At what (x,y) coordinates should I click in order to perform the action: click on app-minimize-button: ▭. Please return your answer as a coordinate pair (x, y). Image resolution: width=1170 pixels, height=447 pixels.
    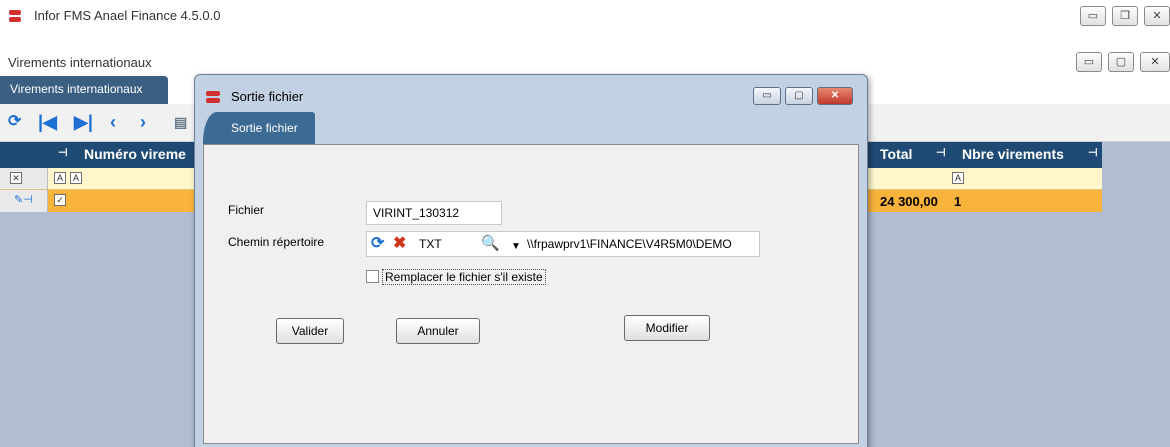
    Looking at the image, I should click on (1093, 16).